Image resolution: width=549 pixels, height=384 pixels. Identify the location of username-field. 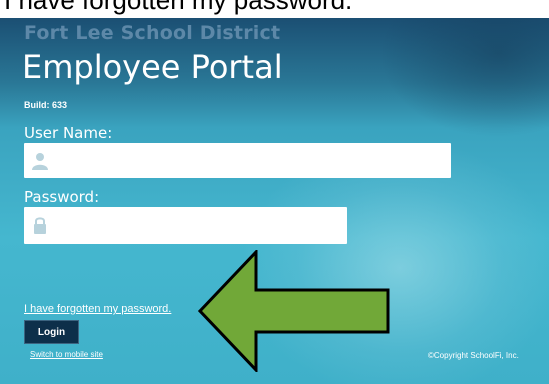
(237, 160).